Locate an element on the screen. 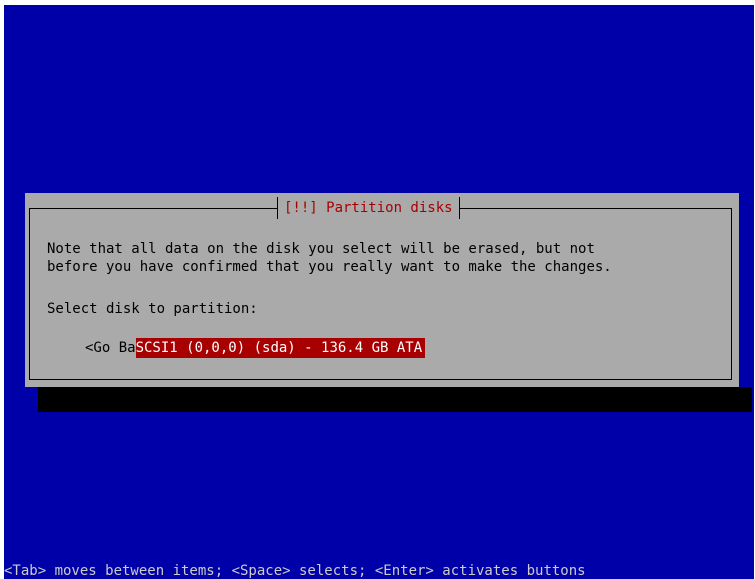 This screenshot has height=579, width=755. select-disk-prompt: Select disk to partition: is located at coordinates (152, 309).